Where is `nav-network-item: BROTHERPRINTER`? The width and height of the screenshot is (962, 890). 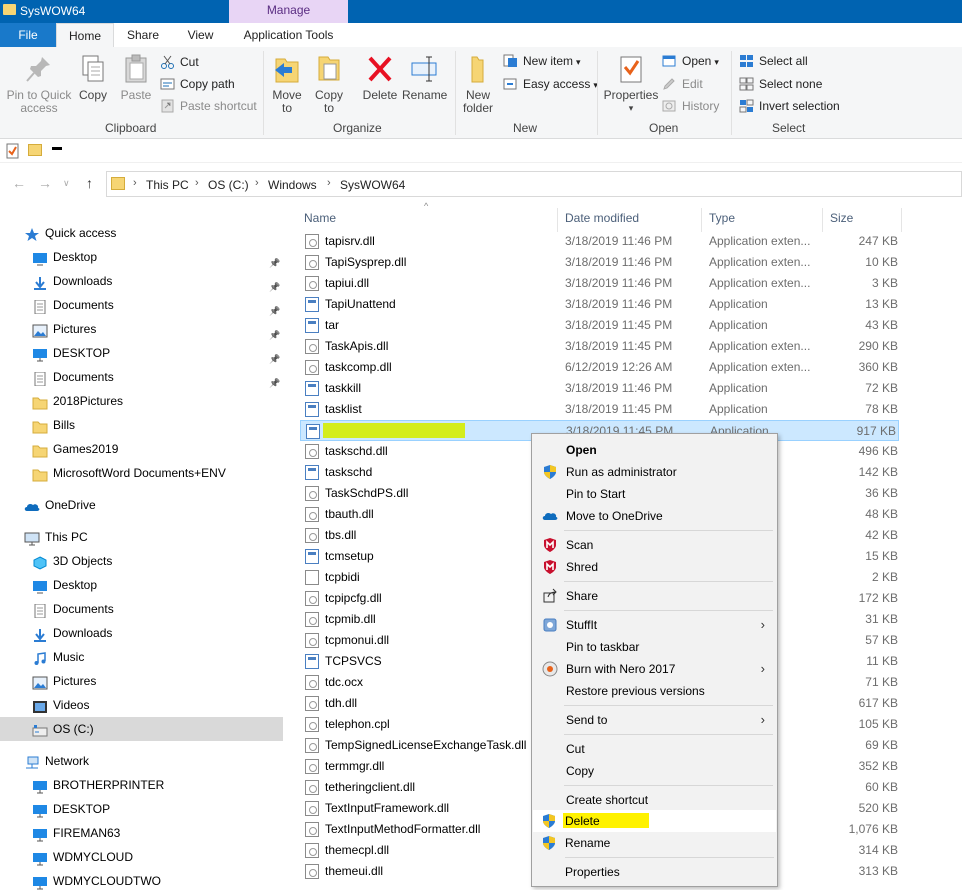 nav-network-item: BROTHERPRINTER is located at coordinates (141, 785).